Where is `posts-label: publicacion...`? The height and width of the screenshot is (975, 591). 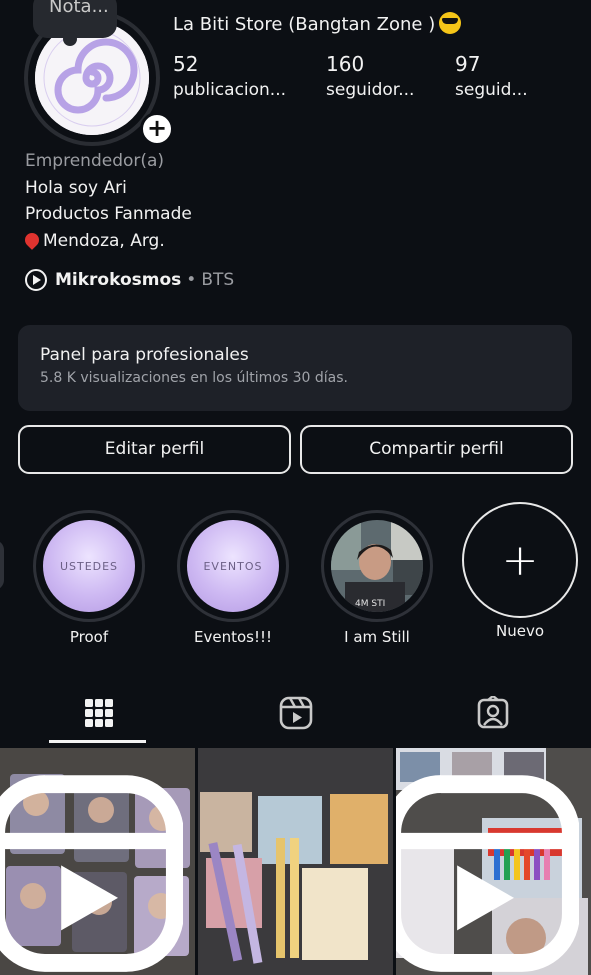 posts-label: publicacion... is located at coordinates (230, 90).